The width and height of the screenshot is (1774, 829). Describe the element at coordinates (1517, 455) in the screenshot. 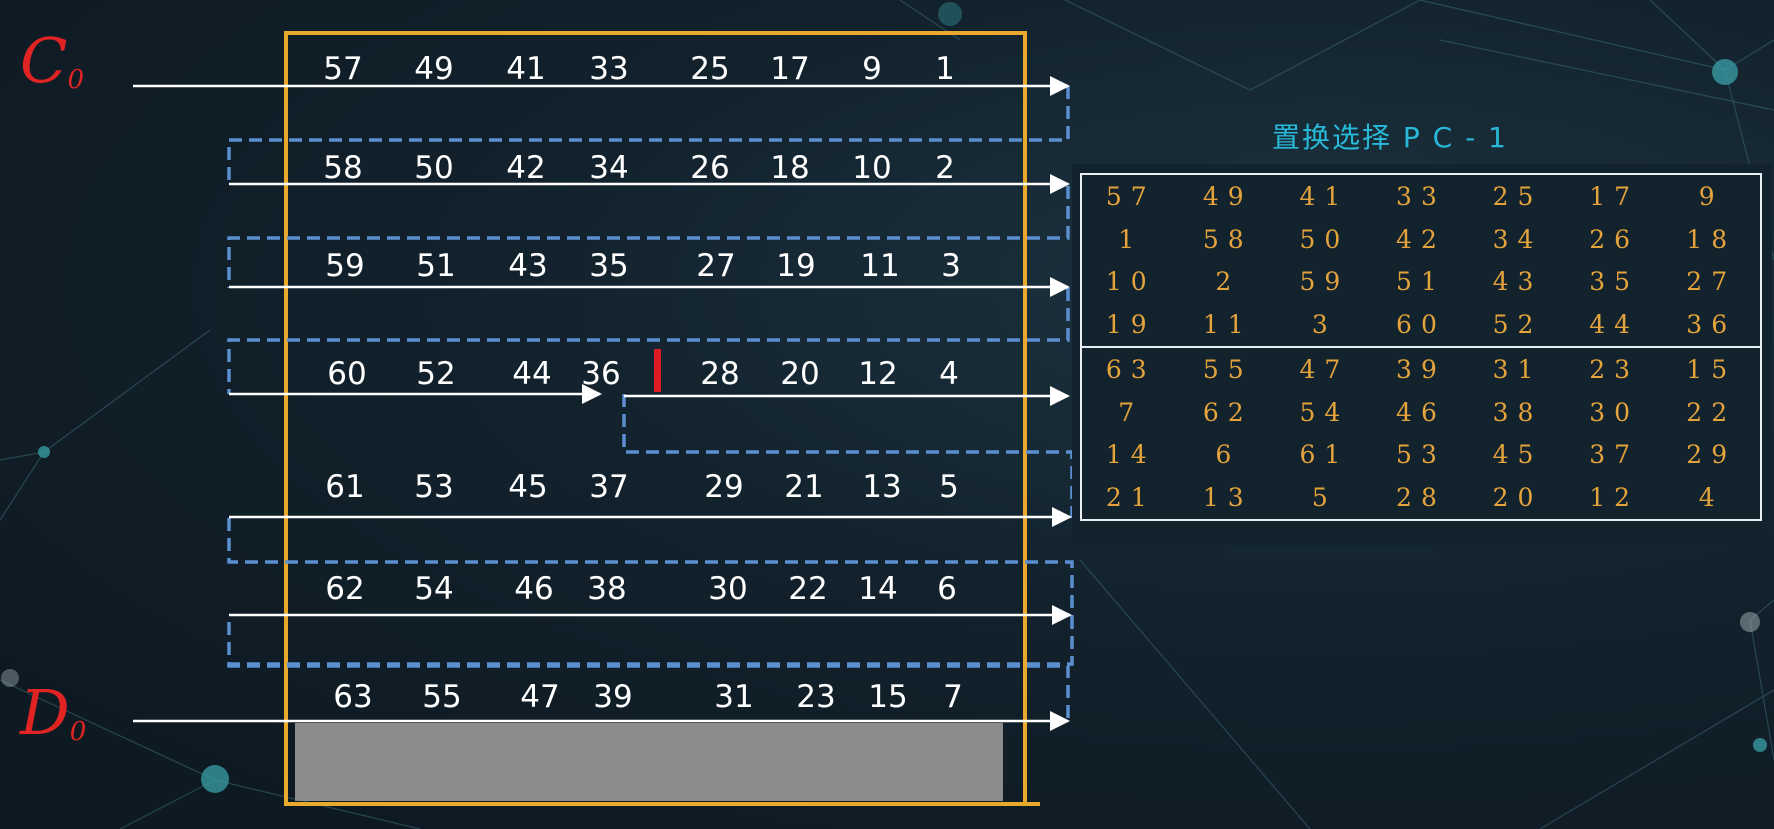

I see `pc1-cell: 45` at that location.